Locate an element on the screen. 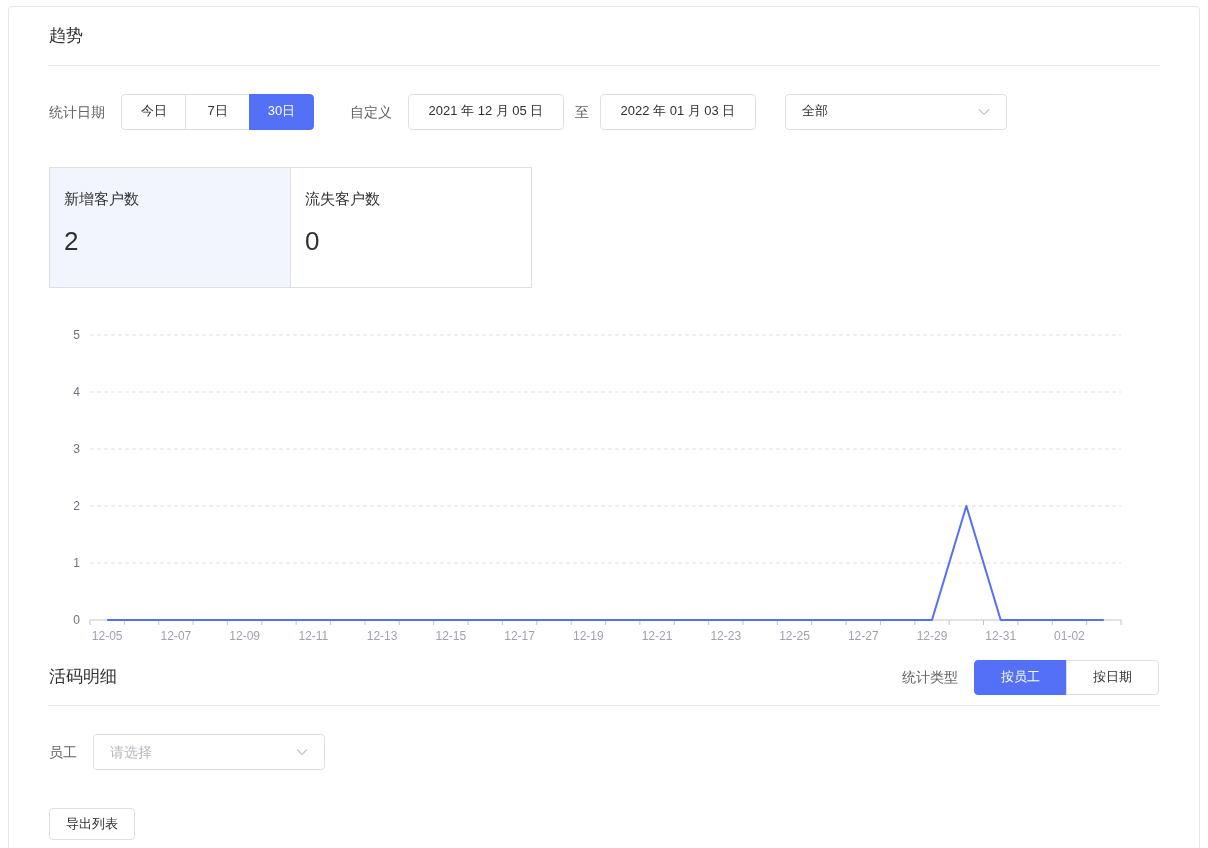  separator-text: 至 is located at coordinates (582, 112).